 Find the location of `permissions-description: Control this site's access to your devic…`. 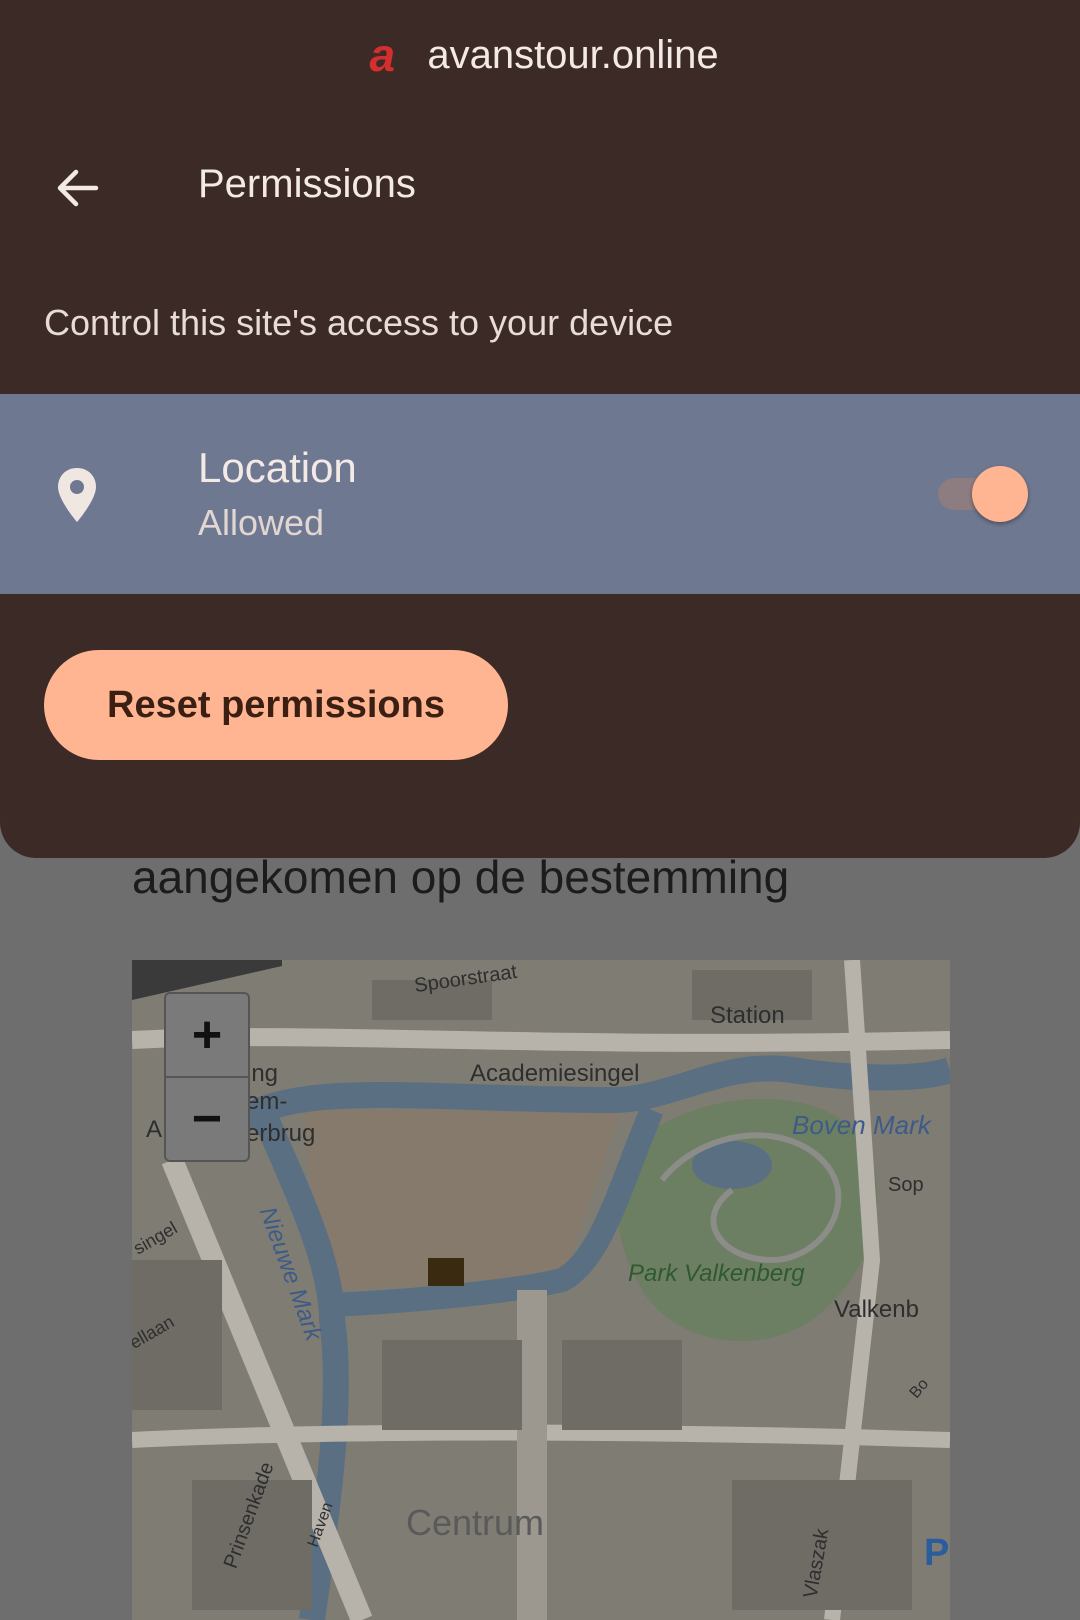

permissions-description: Control this site's access to your devic… is located at coordinates (359, 322).